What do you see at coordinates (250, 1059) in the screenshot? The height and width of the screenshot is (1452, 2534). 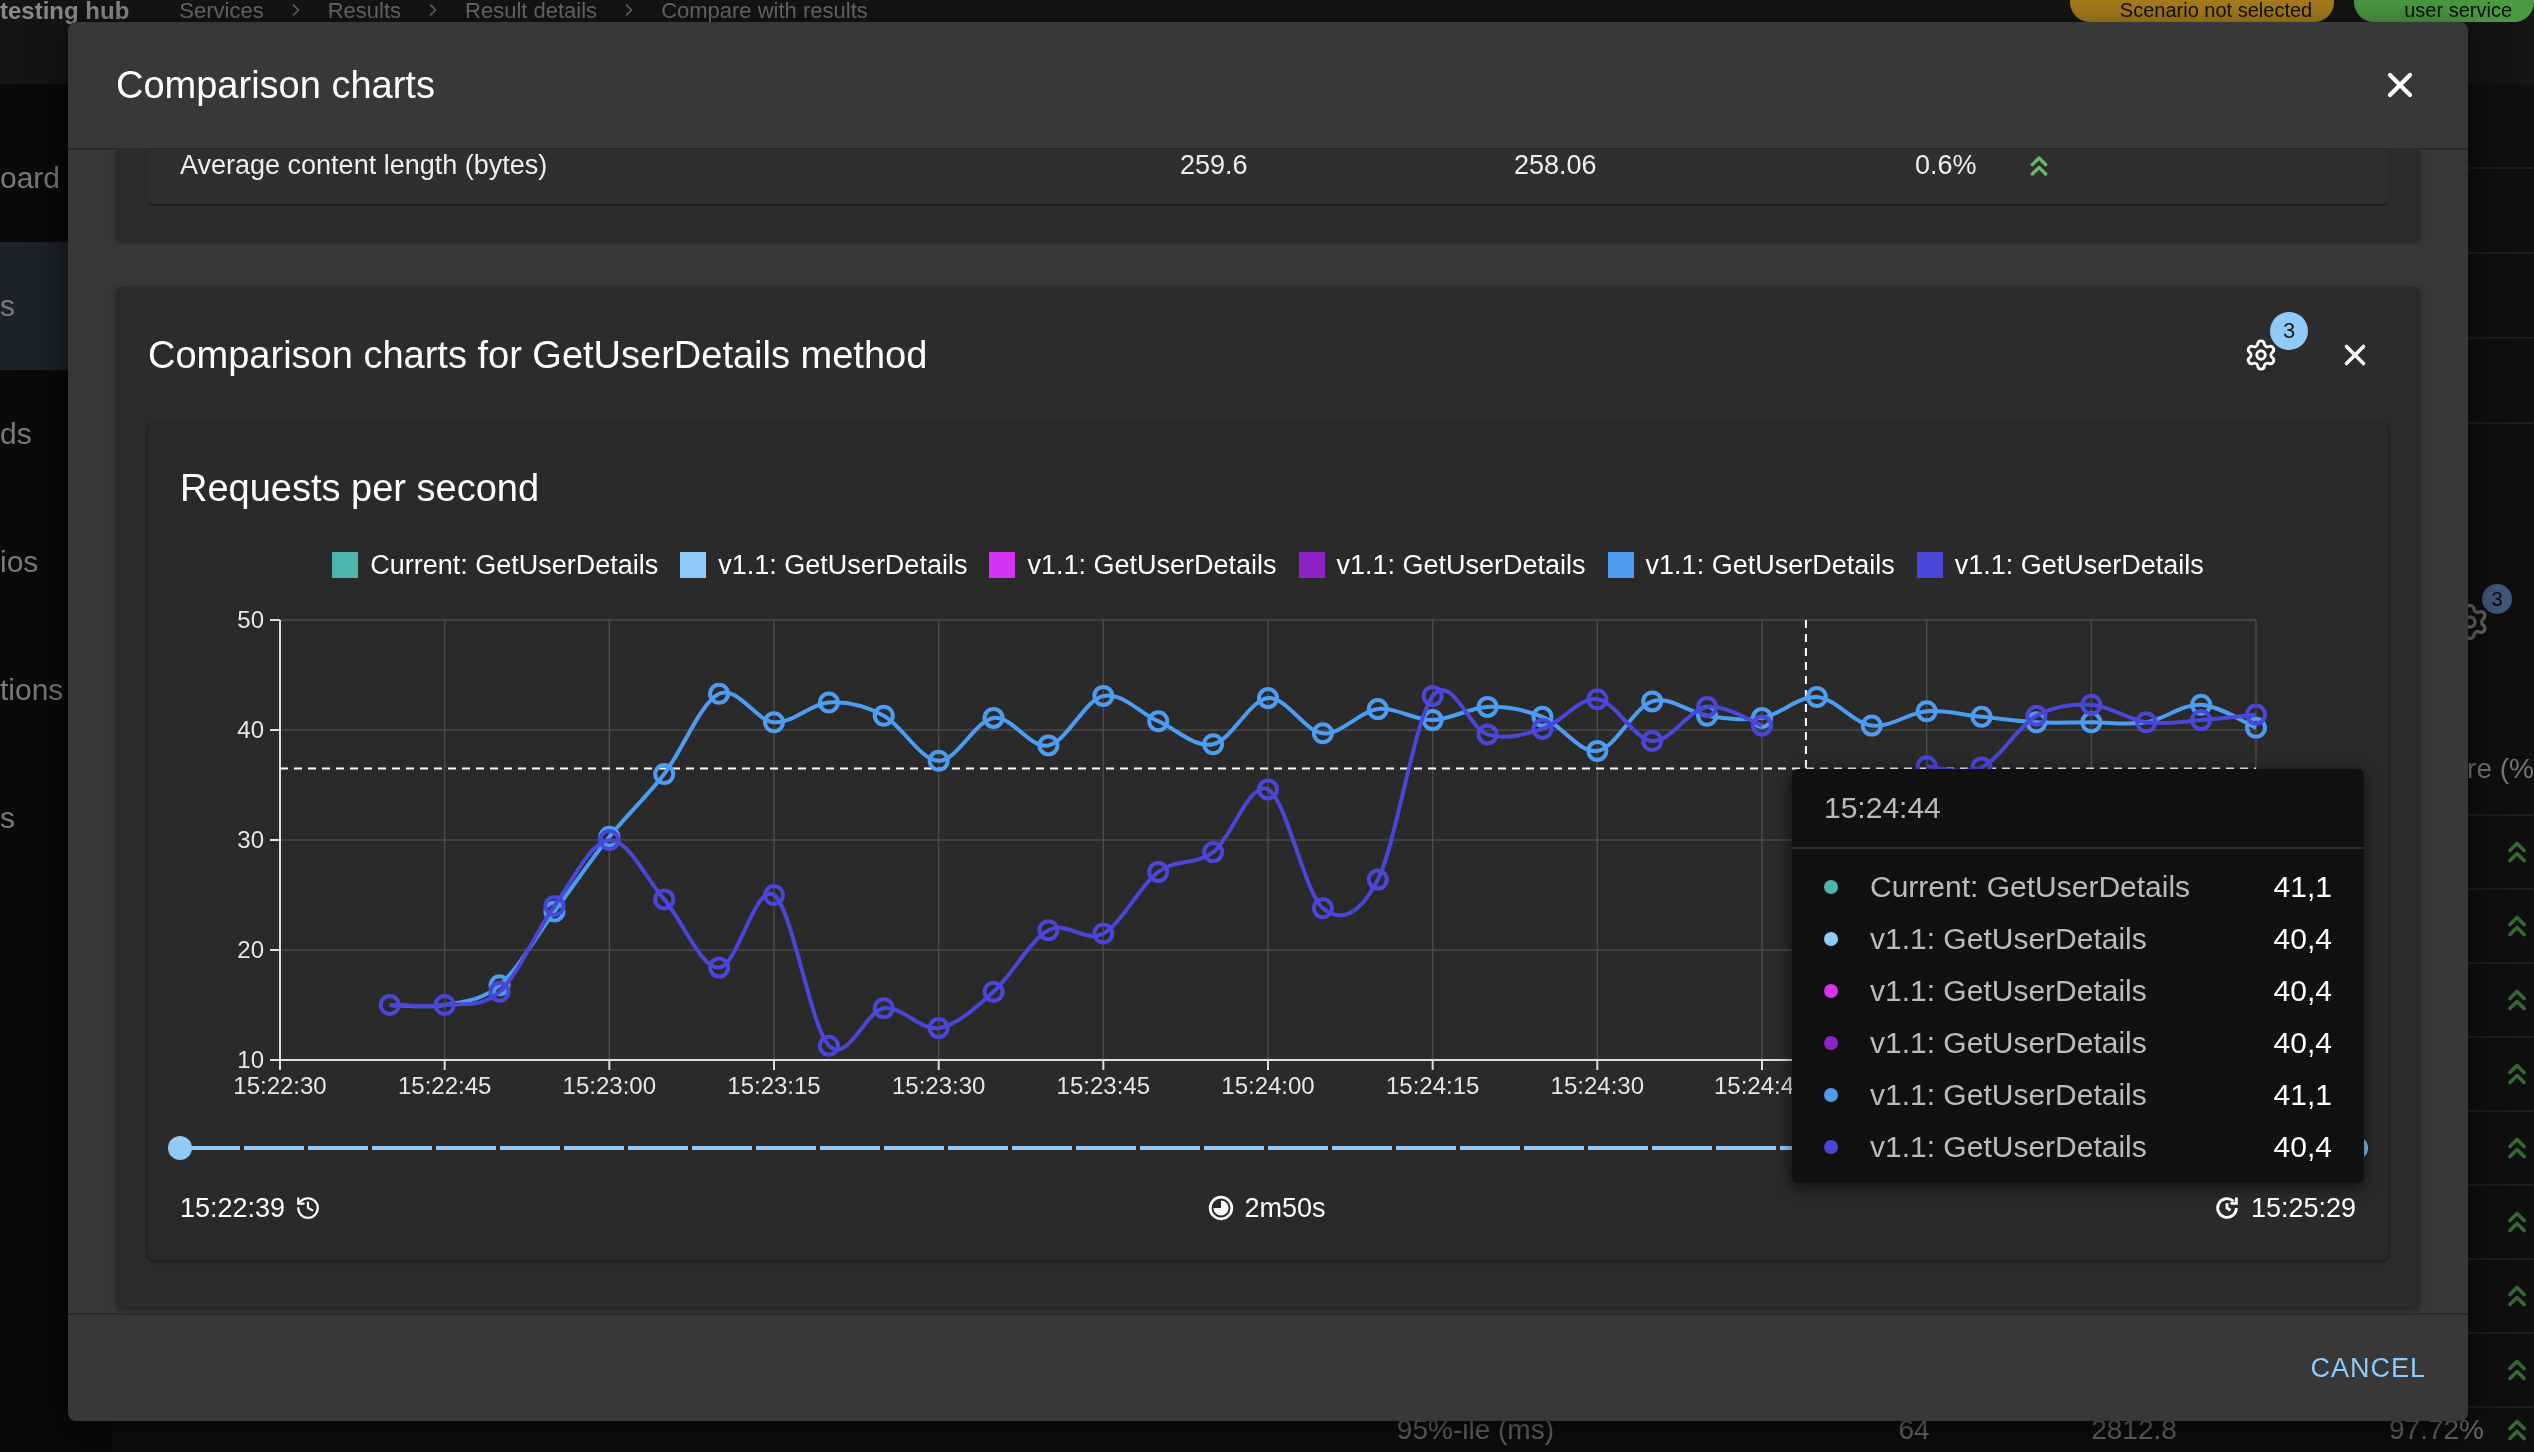 I see `y-tick-label: 10` at bounding box center [250, 1059].